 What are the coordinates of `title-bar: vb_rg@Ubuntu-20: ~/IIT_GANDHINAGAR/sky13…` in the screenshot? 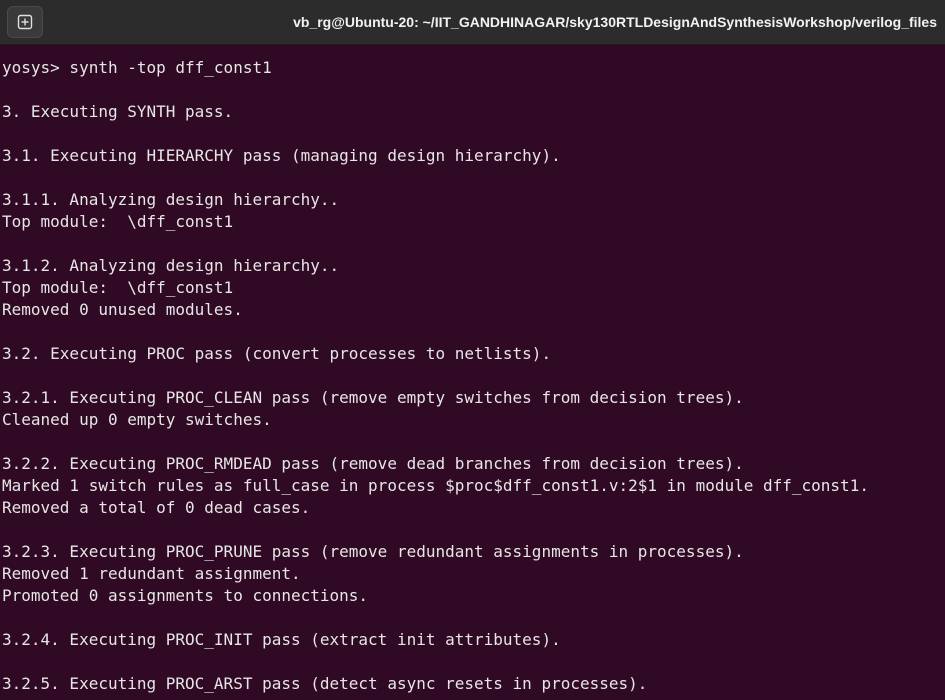 It's located at (472, 22).